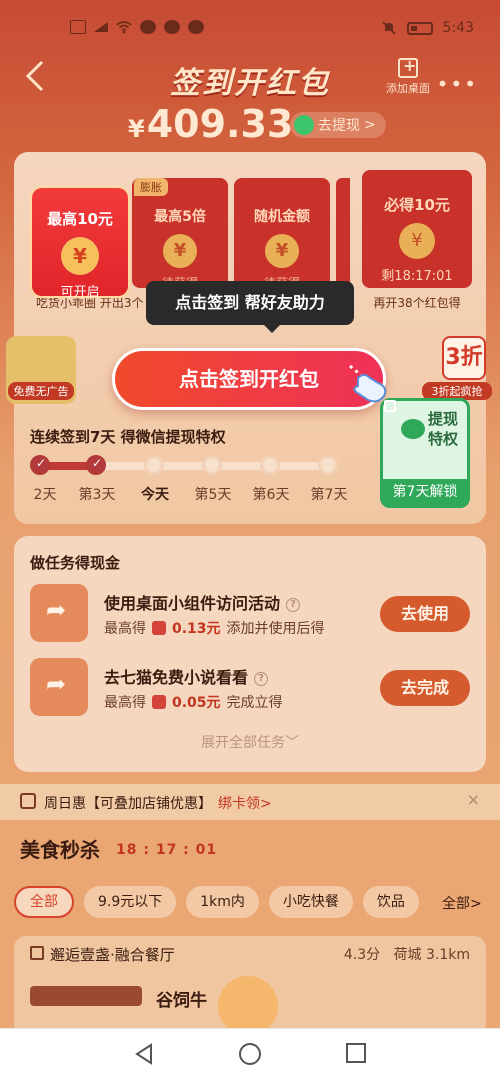  I want to click on filter-chip-snacks: 小吃快餐, so click(310, 902).